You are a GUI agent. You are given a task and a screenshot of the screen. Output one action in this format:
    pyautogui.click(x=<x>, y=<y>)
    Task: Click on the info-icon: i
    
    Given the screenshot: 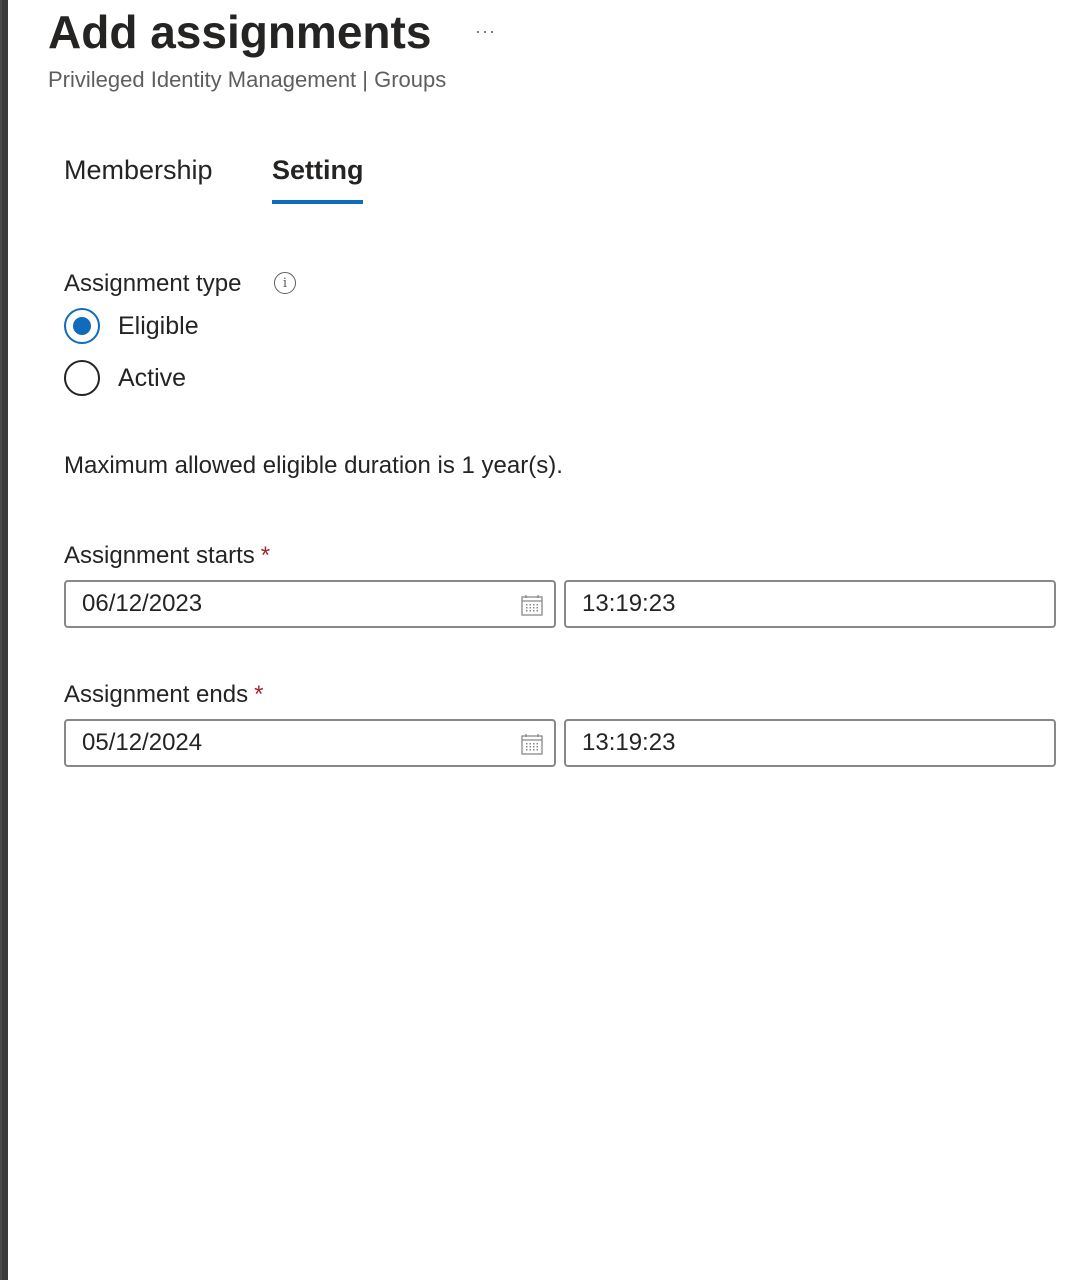 What is the action you would take?
    pyautogui.click(x=285, y=283)
    